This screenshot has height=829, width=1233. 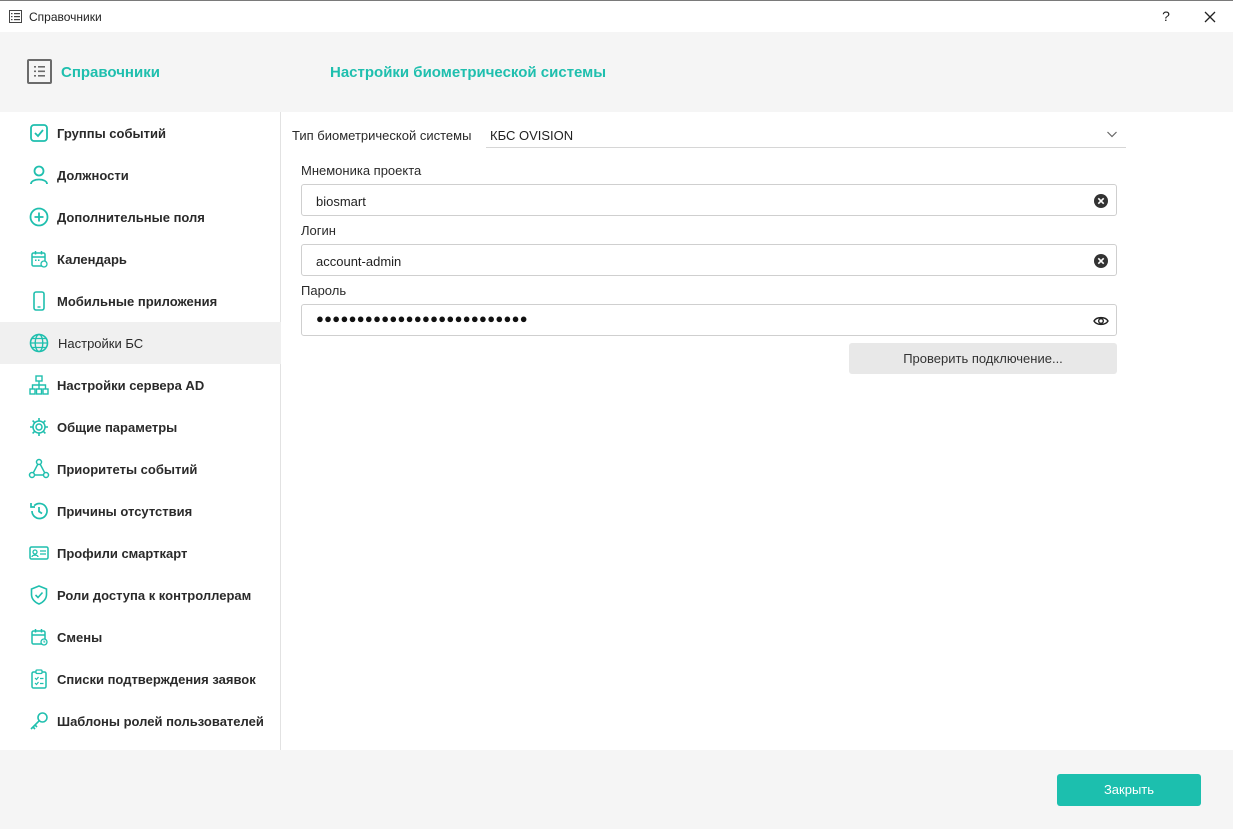 I want to click on sidebar-item-smartcard-profiles: Профили смарткарт, so click(x=140, y=553).